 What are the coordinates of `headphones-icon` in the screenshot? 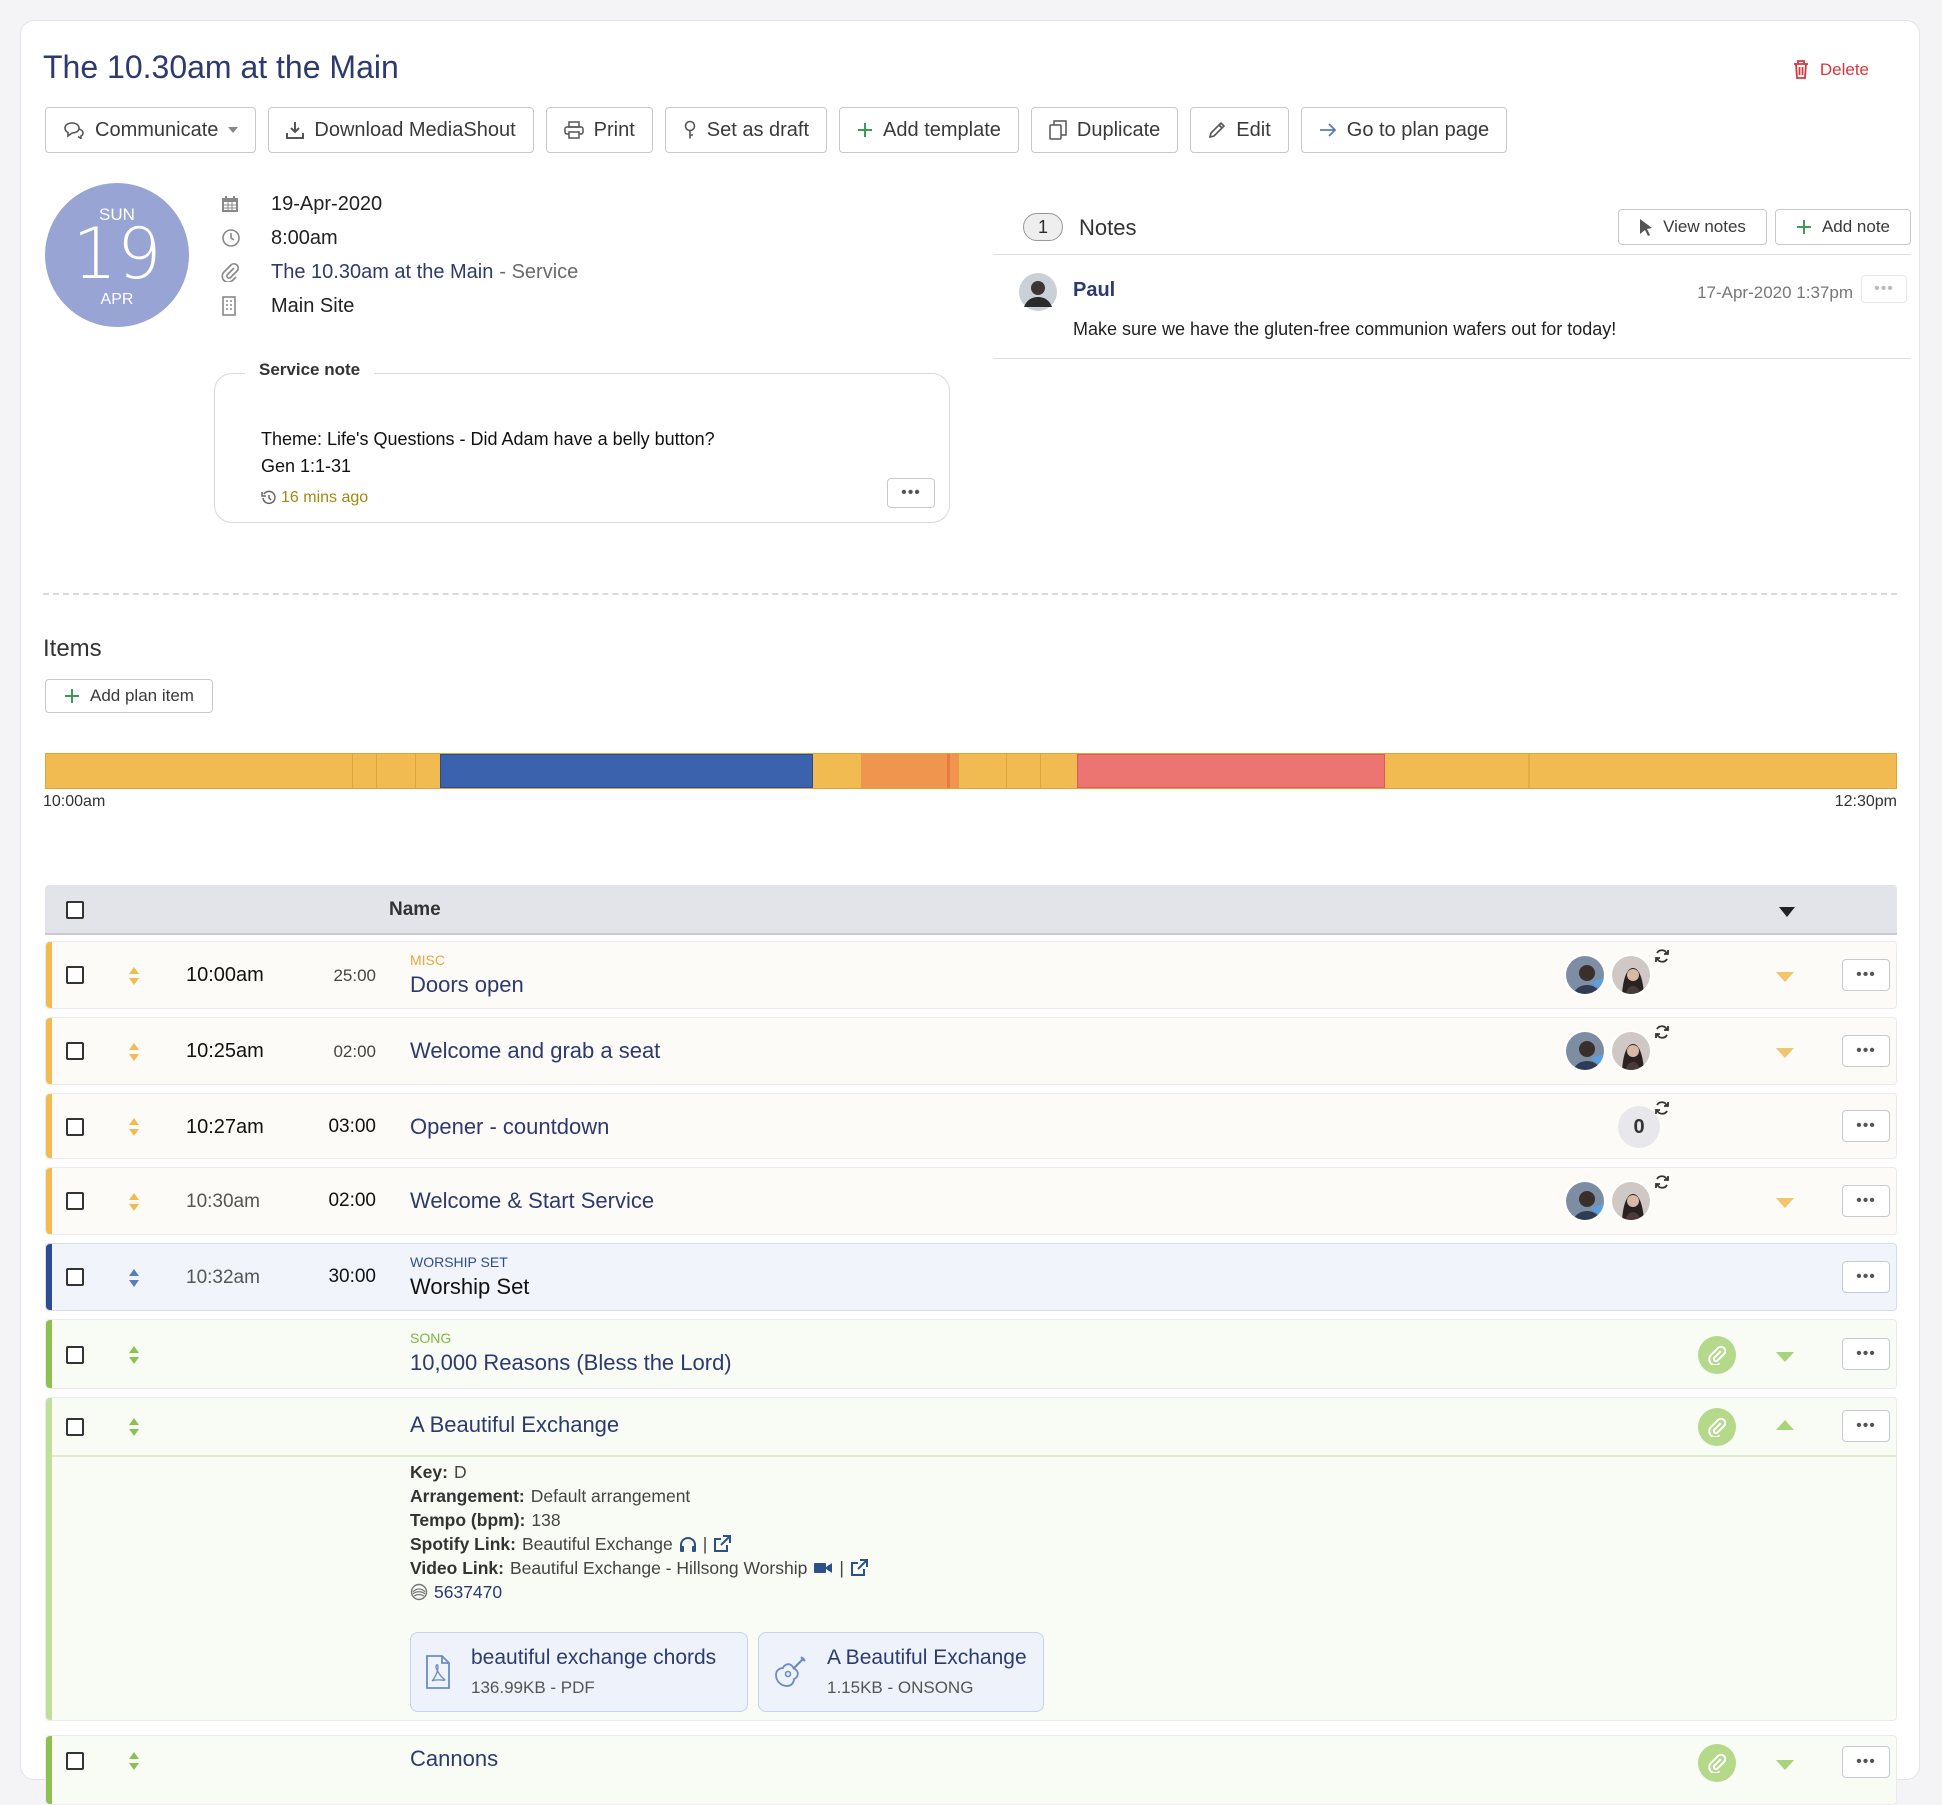 It's located at (688, 1544).